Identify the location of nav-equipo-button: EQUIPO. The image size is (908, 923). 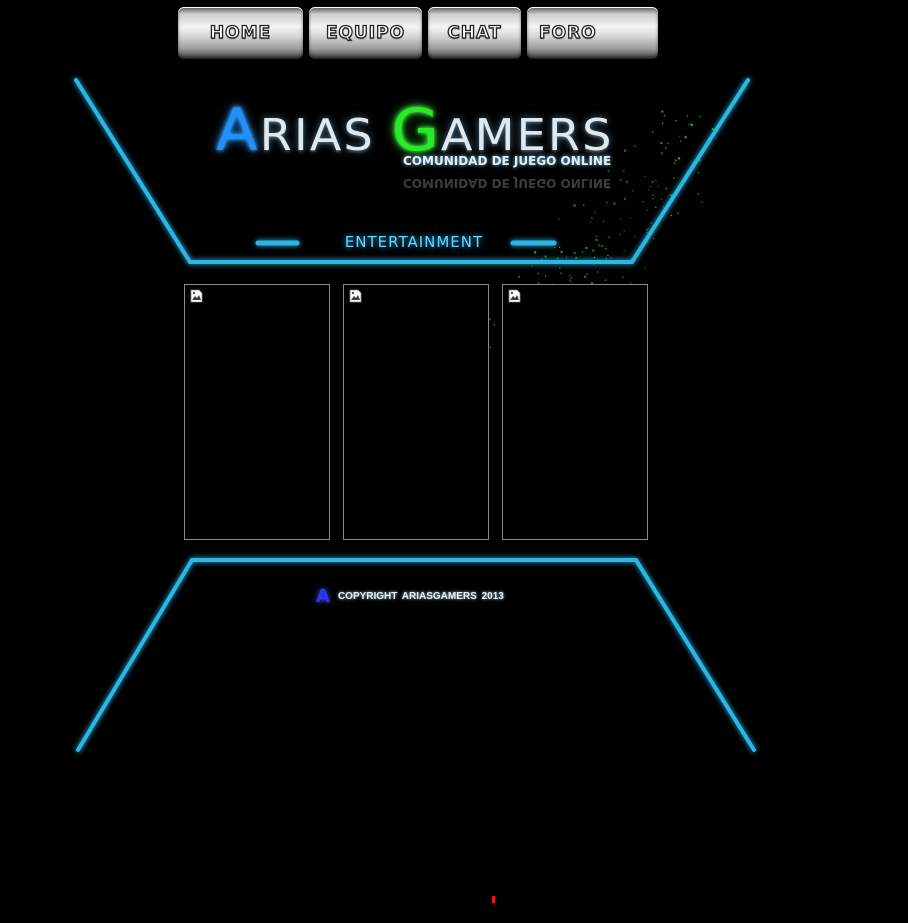
(365, 33).